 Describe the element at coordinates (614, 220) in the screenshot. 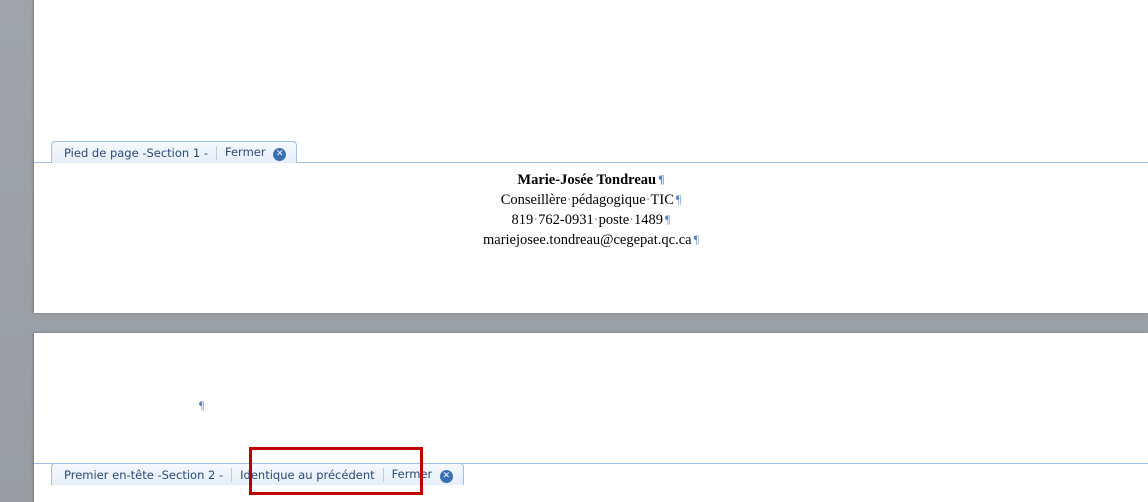

I see `phone-part-3: poste` at that location.